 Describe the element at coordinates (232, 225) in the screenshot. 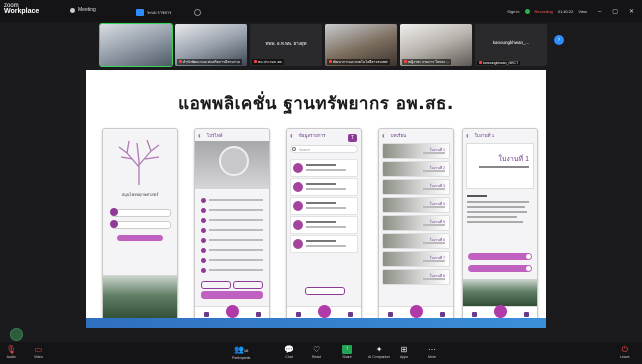

I see `app-screen-profile: ‹ โปรไฟล์` at that location.